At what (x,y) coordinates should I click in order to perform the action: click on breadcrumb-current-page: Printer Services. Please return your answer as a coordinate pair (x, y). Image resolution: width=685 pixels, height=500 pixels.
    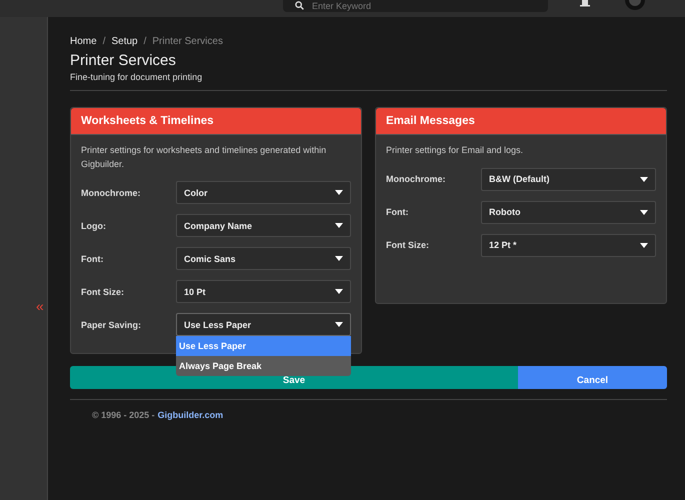
    Looking at the image, I should click on (187, 41).